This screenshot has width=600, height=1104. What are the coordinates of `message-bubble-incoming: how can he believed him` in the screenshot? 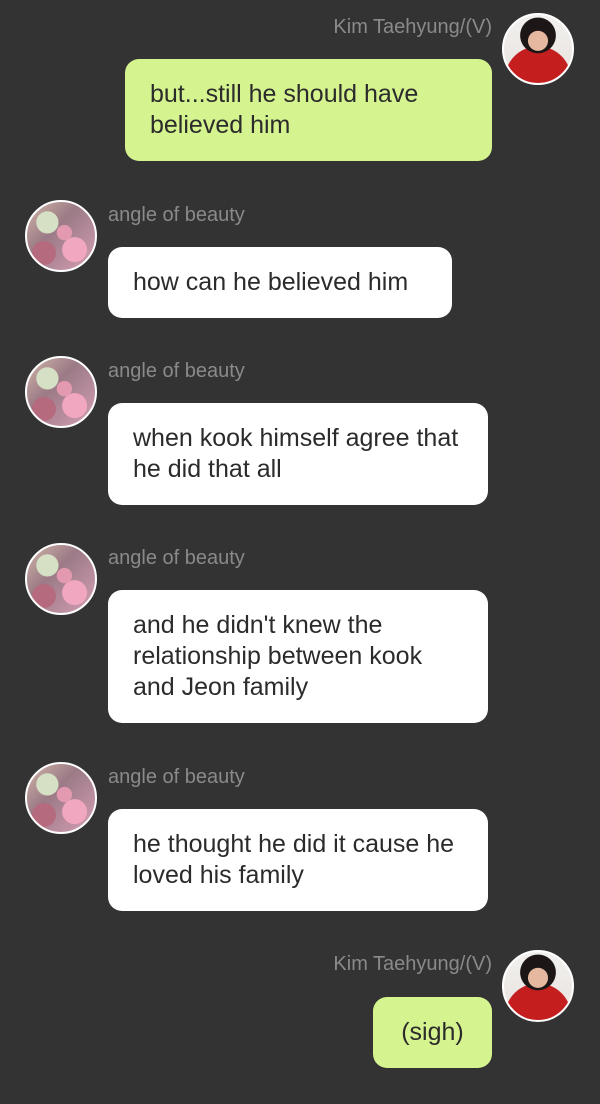 It's located at (280, 282).